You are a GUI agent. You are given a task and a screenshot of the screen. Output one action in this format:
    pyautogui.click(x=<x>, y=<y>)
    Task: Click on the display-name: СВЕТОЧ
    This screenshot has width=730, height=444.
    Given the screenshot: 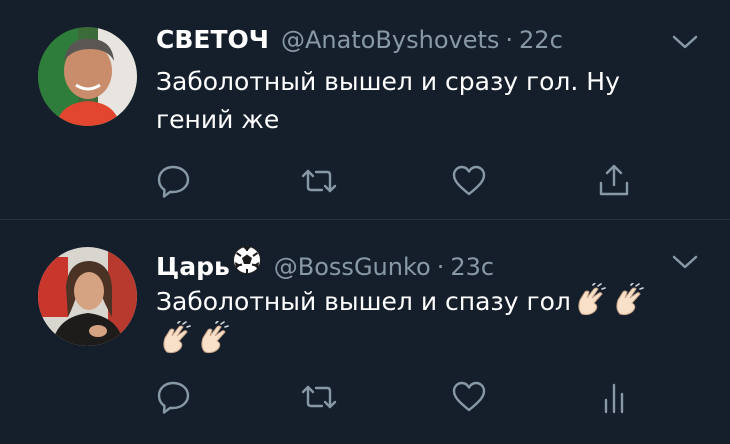 What is the action you would take?
    pyautogui.click(x=212, y=39)
    